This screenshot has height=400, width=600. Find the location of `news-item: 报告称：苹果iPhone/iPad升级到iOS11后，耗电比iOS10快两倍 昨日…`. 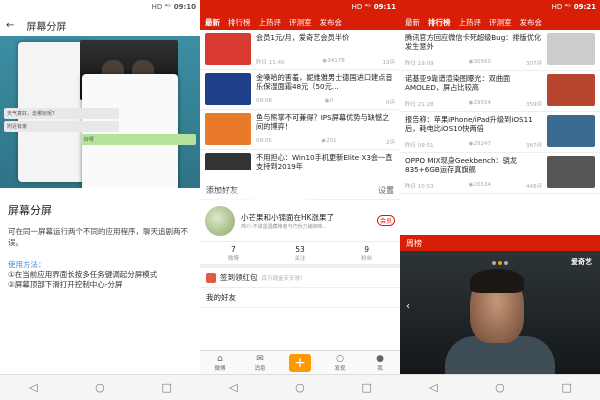

news-item: 报告称：苹果iPhone/iPad升级到iOS11后，耗电比iOS10快两倍 昨日… is located at coordinates (500, 132).